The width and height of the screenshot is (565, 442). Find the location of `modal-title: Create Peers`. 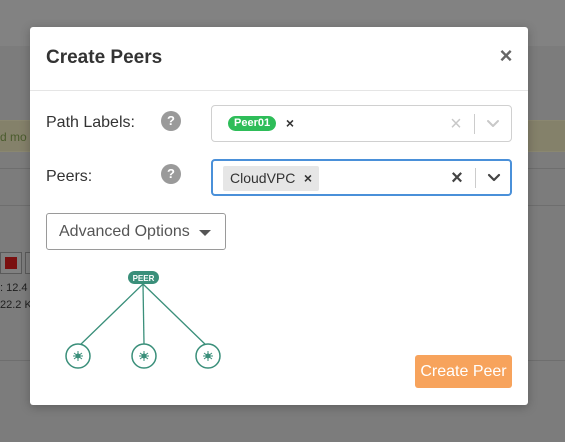

modal-title: Create Peers is located at coordinates (104, 57).